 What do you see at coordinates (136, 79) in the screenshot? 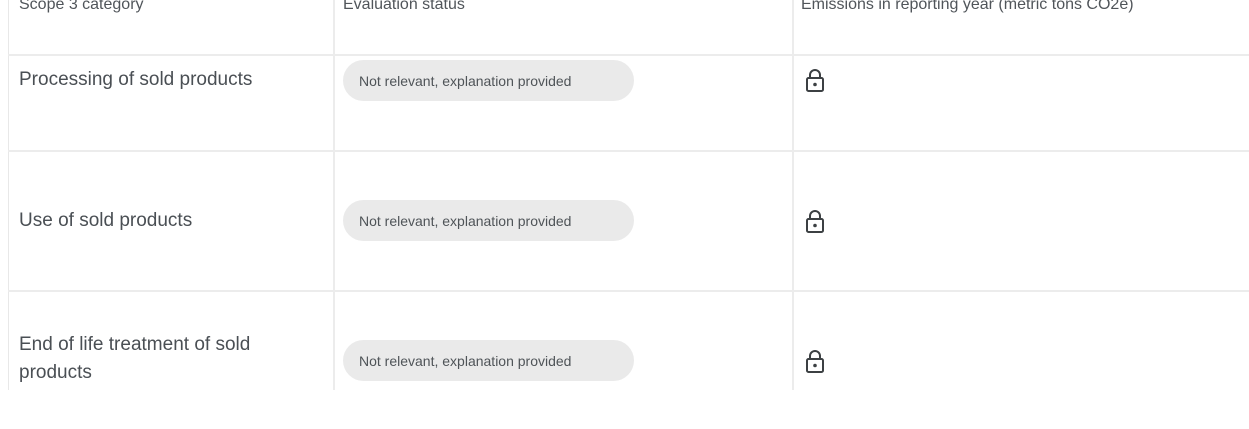
I see `category-cell: Processing of sold products` at bounding box center [136, 79].